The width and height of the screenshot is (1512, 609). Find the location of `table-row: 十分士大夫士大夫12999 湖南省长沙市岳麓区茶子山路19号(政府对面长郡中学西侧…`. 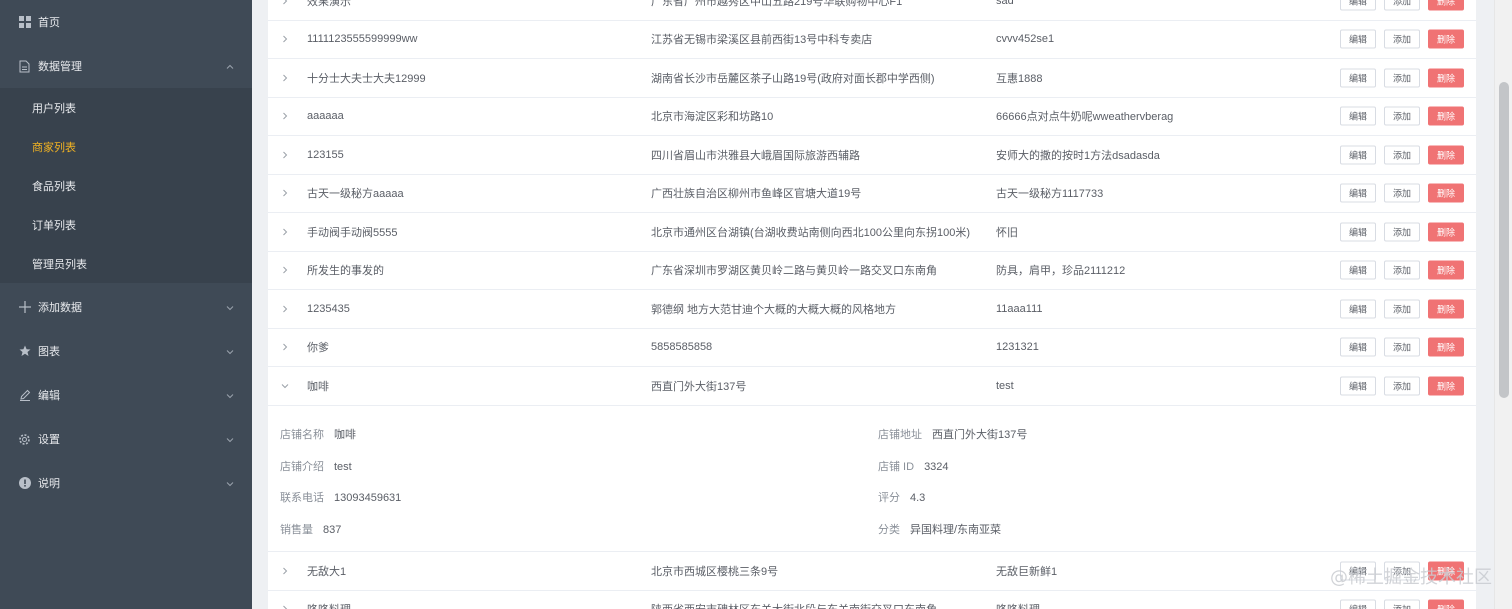

table-row: 十分士大夫士大夫12999 湖南省长沙市岳麓区茶子山路19号(政府对面长郡中学西侧… is located at coordinates (872, 78).